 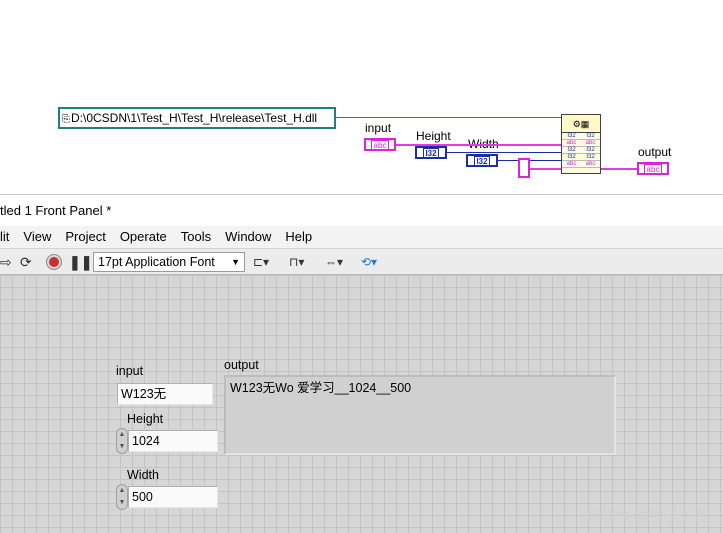 What do you see at coordinates (6, 262) in the screenshot?
I see `run-arrow-icon: ⇨` at bounding box center [6, 262].